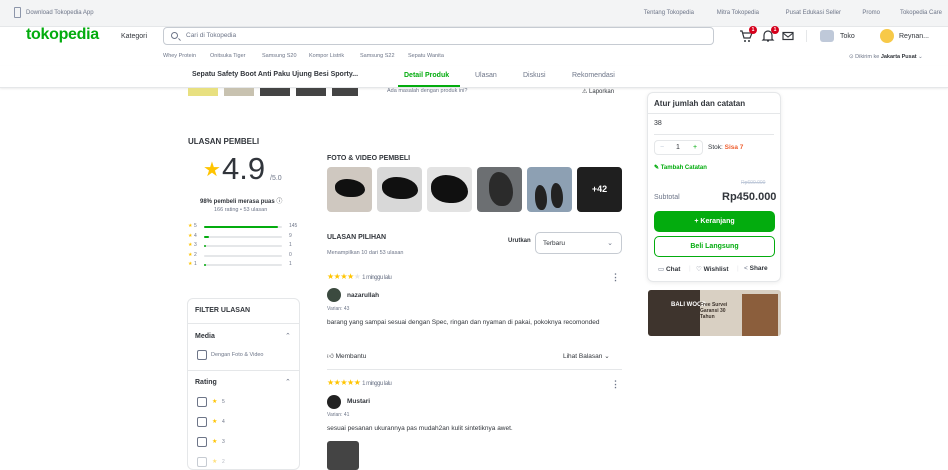  I want to click on helpful-button: 👍︎ Membantu, so click(346, 356).